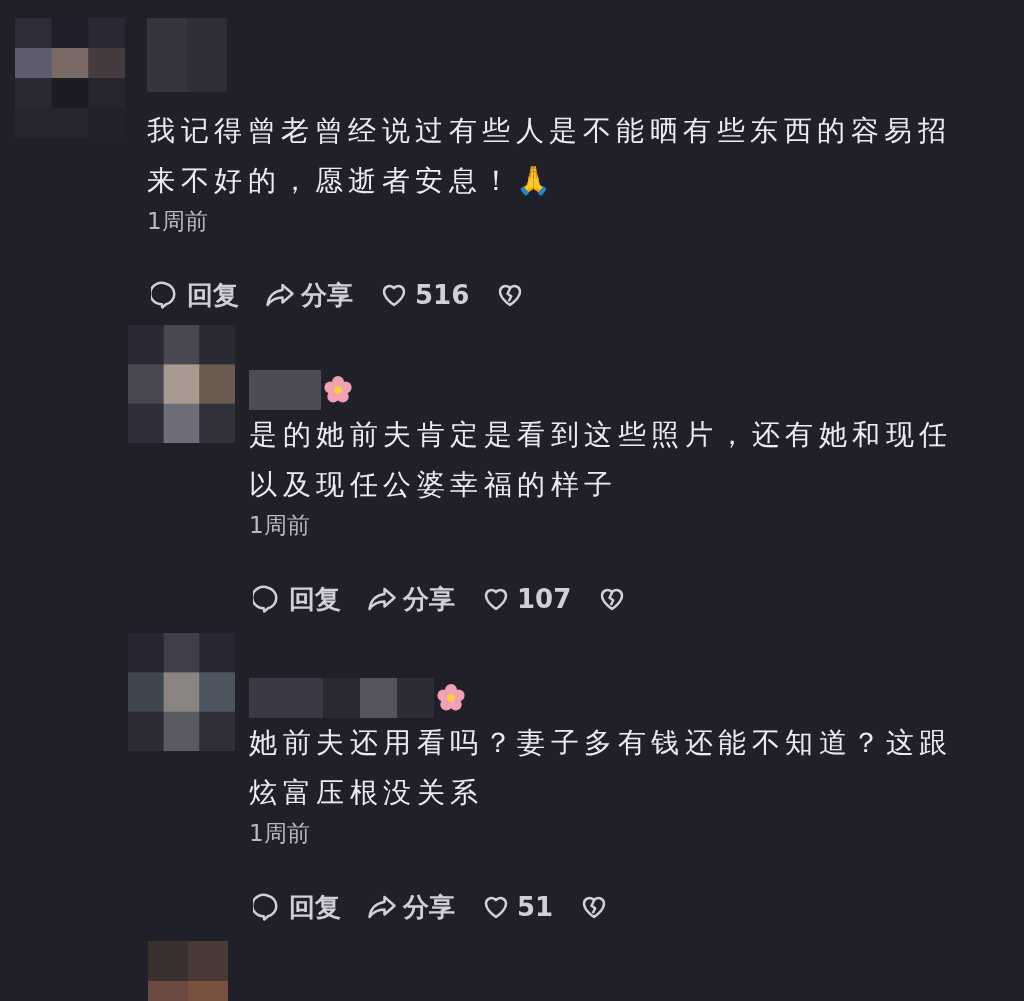  What do you see at coordinates (285, 390) in the screenshot?
I see `blurred-name-drawing` at bounding box center [285, 390].